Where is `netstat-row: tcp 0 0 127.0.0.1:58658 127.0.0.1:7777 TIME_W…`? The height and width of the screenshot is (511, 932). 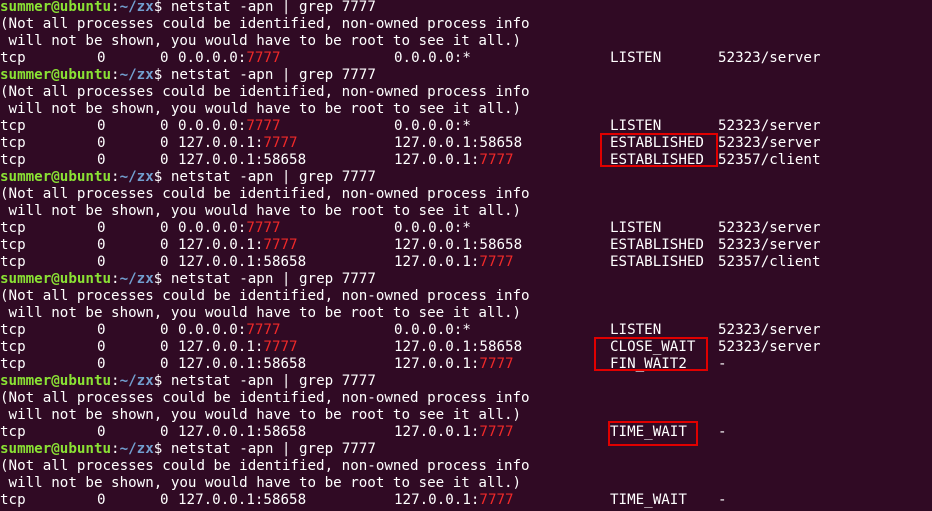
netstat-row: tcp 0 0 127.0.0.1:58658 127.0.0.1:7777 TIME_W… is located at coordinates (466, 432).